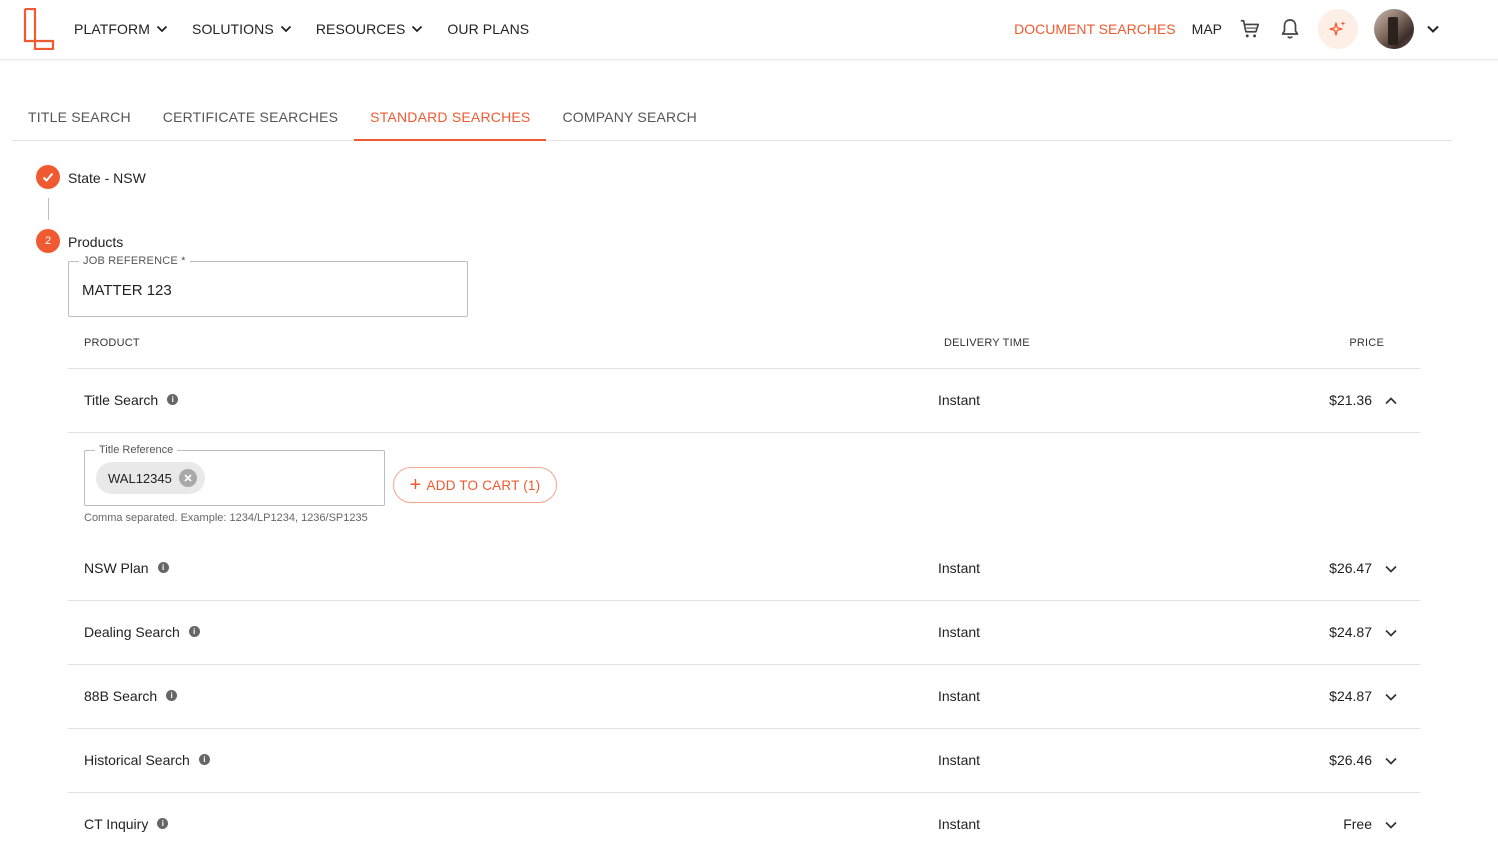 The height and width of the screenshot is (857, 1498). What do you see at coordinates (744, 633) in the screenshot?
I see `table-row: Dealing Search i Instant $24.87` at bounding box center [744, 633].